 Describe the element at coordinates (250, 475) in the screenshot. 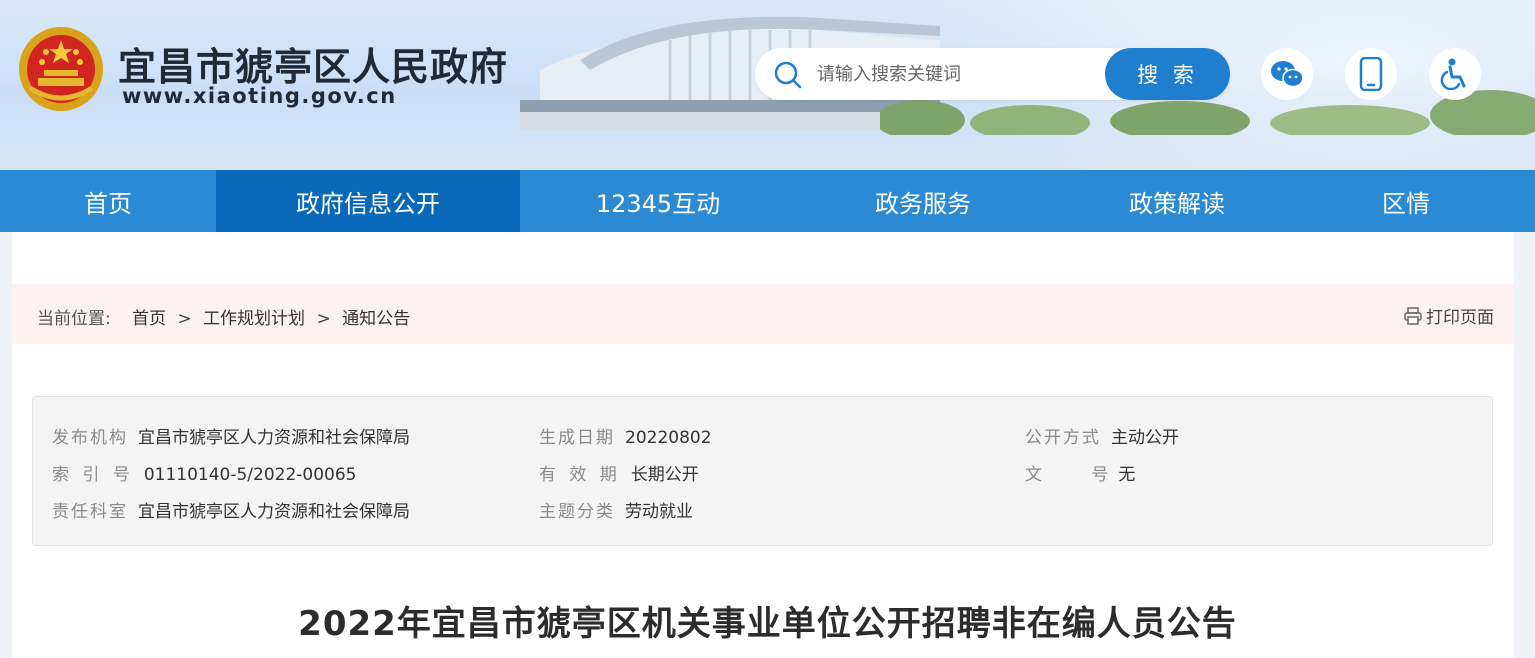

I see `meta-value: 01110140-5/2022-00065` at that location.